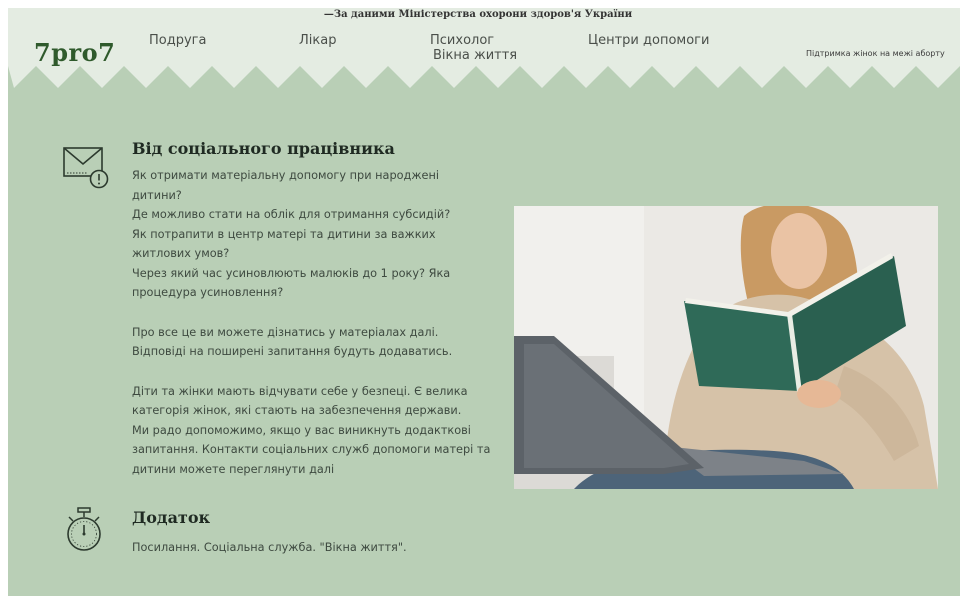 Image resolution: width=960 pixels, height=604 pixels. What do you see at coordinates (875, 53) in the screenshot?
I see `support-tagline: Підтримка жінок на межі аборту` at bounding box center [875, 53].